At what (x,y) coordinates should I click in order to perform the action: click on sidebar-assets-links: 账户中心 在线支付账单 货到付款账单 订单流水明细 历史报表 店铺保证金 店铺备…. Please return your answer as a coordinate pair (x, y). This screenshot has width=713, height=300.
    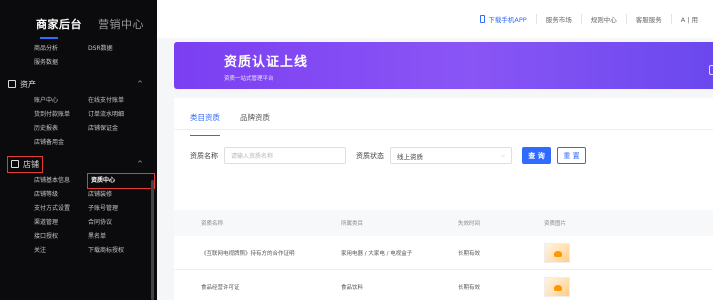
    Looking at the image, I should click on (78, 122).